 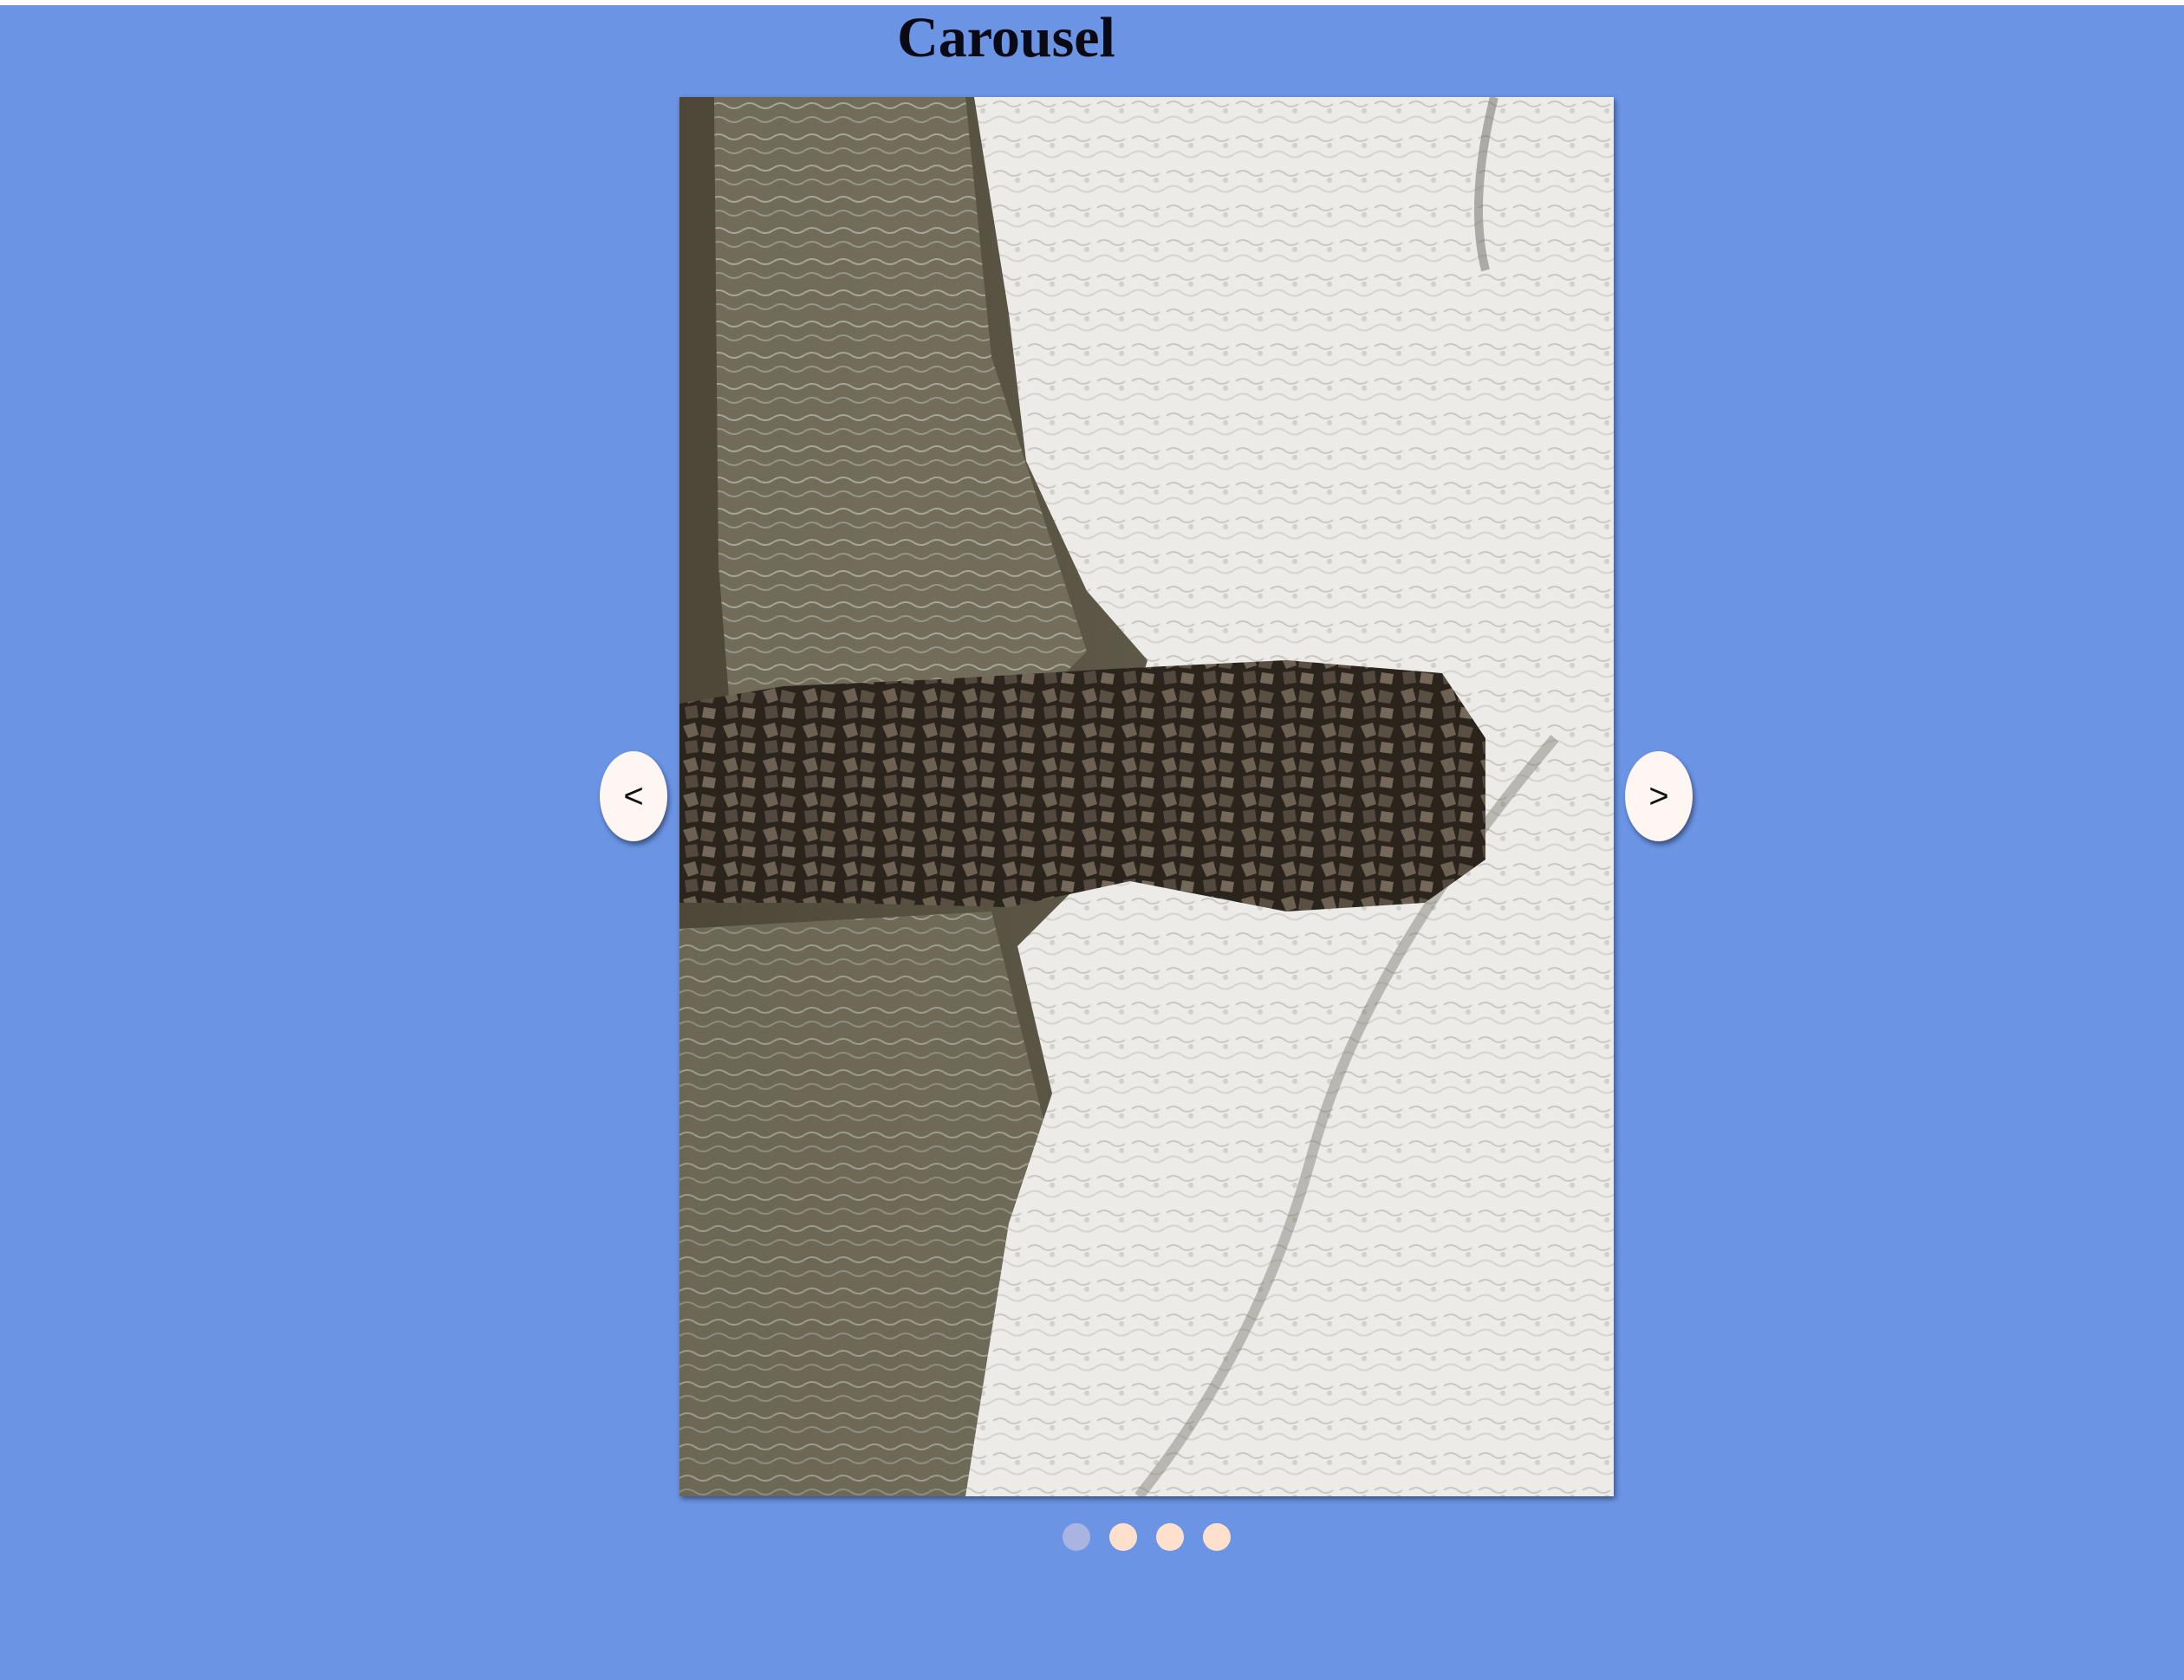 I want to click on prev-button: <, so click(x=633, y=796).